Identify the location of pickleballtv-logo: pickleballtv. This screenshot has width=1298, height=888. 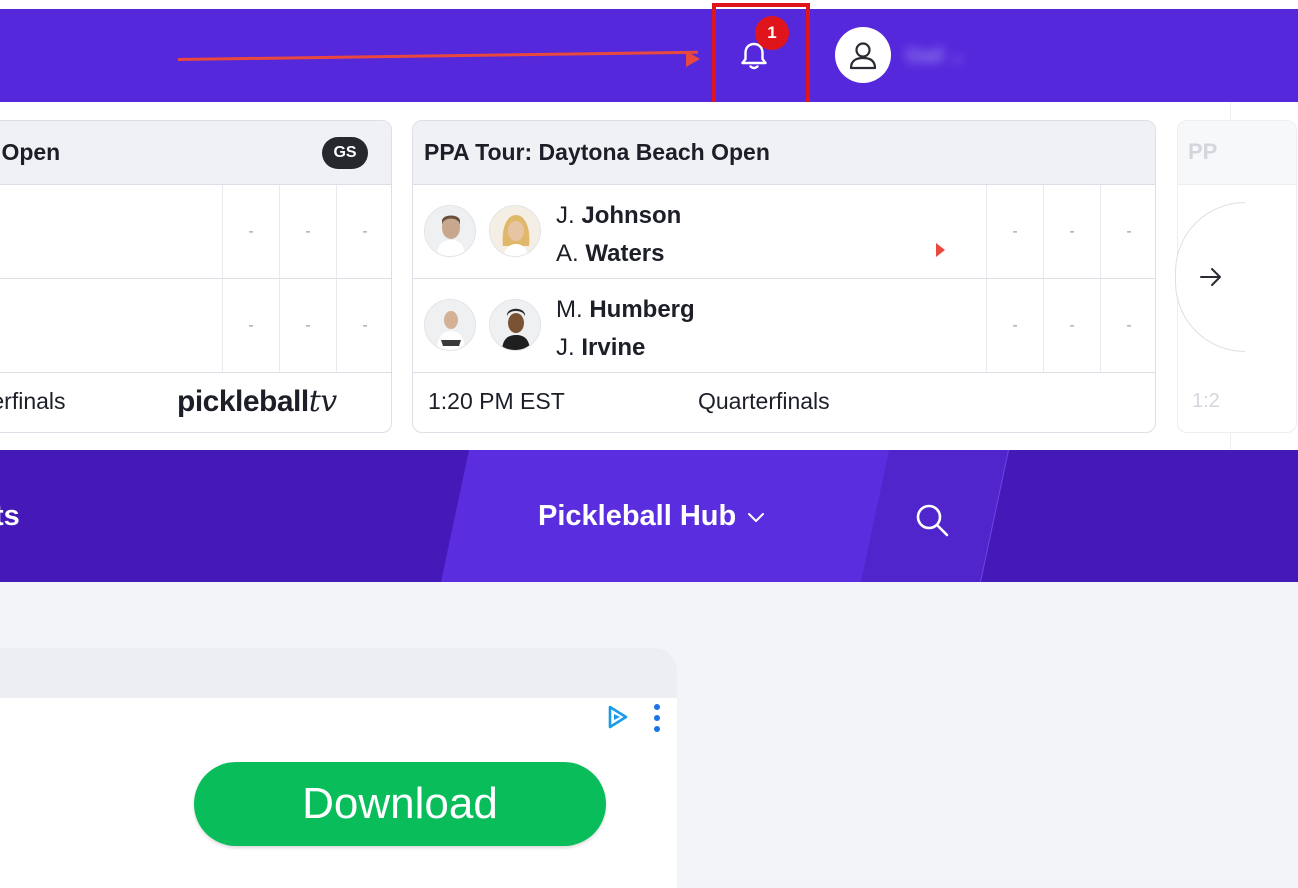
(257, 401).